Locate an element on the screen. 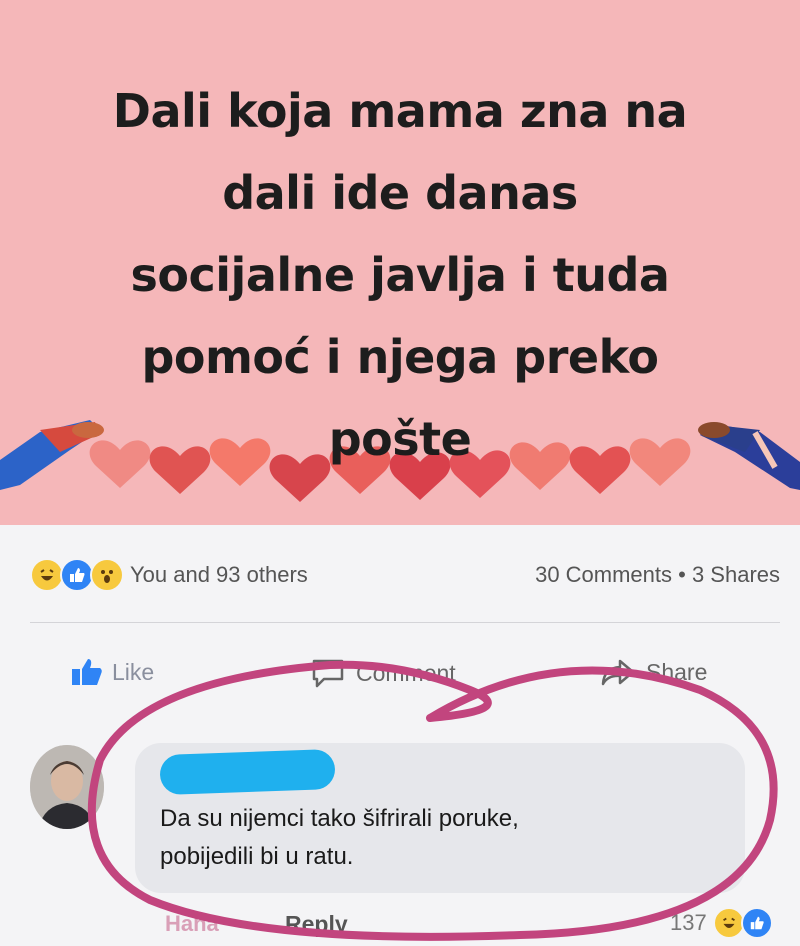  share-button: Share is located at coordinates (653, 672).